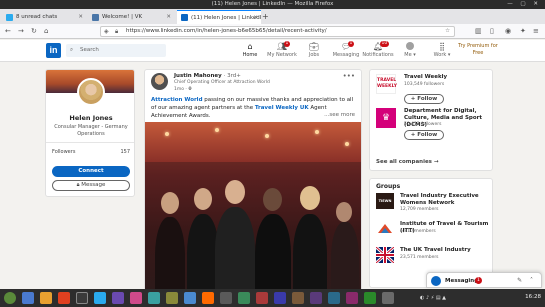  I want to click on group-logo: TIEWN, so click(385, 201).